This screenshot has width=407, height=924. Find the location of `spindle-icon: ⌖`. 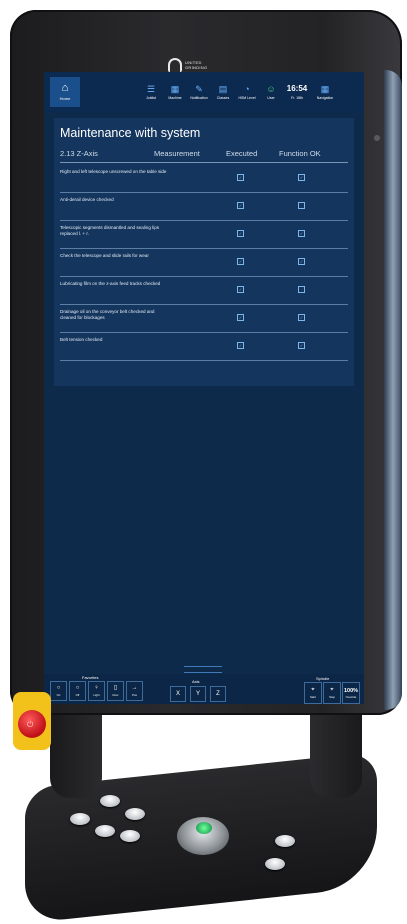

spindle-icon: ⌖ is located at coordinates (332, 690).